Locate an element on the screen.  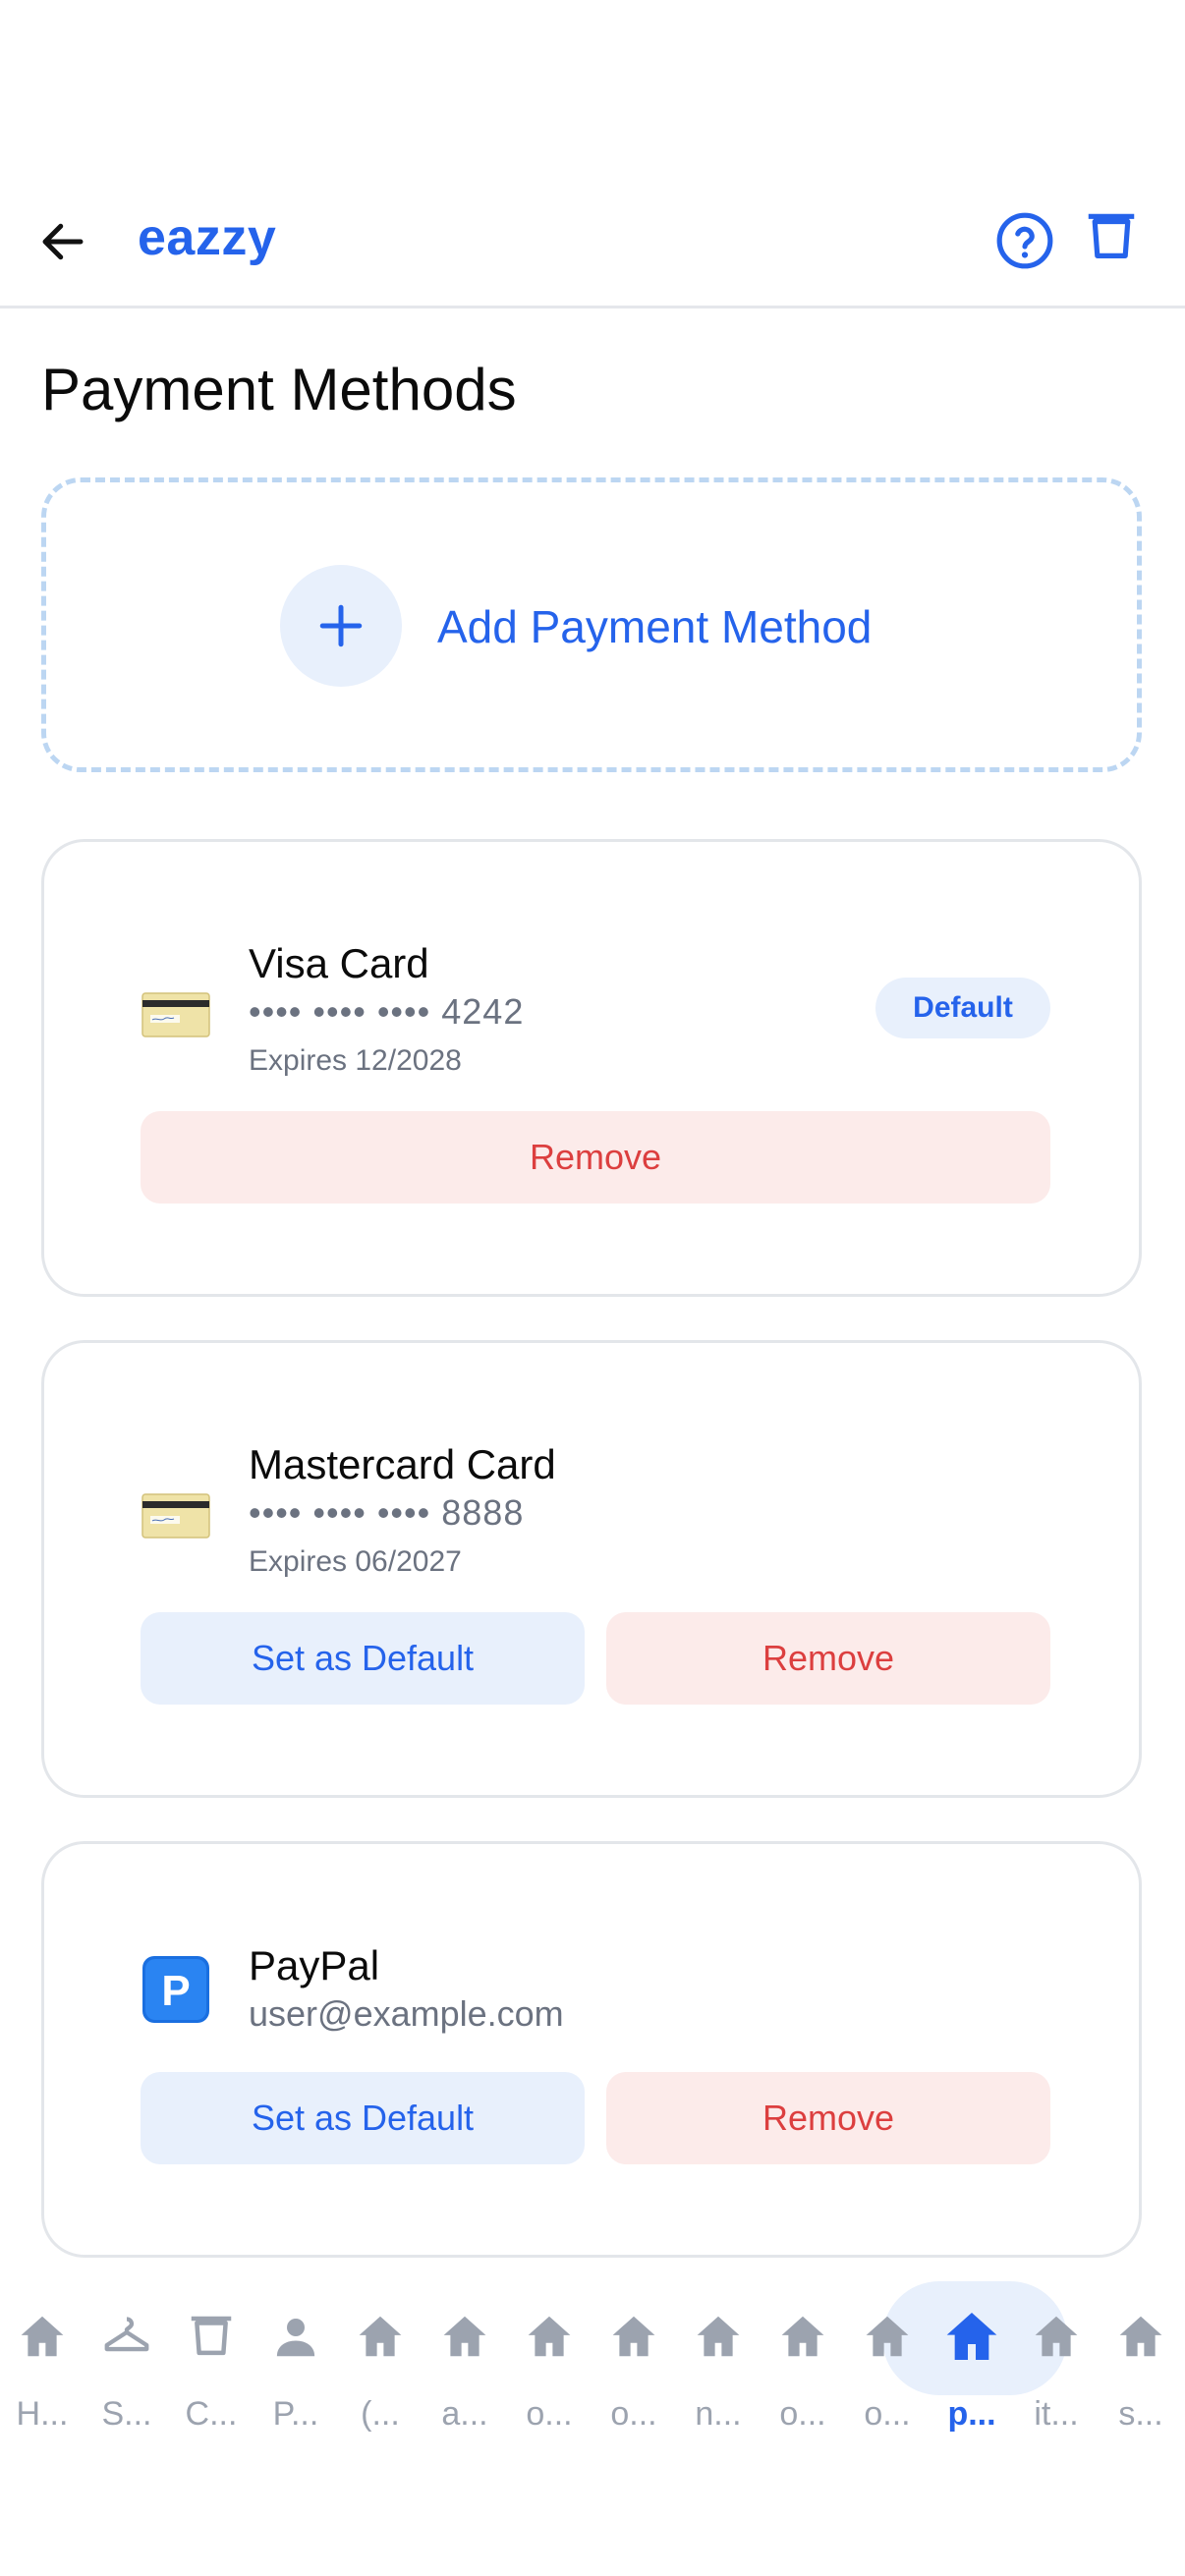
payment-method-name: Mastercard Card is located at coordinates (403, 1464).